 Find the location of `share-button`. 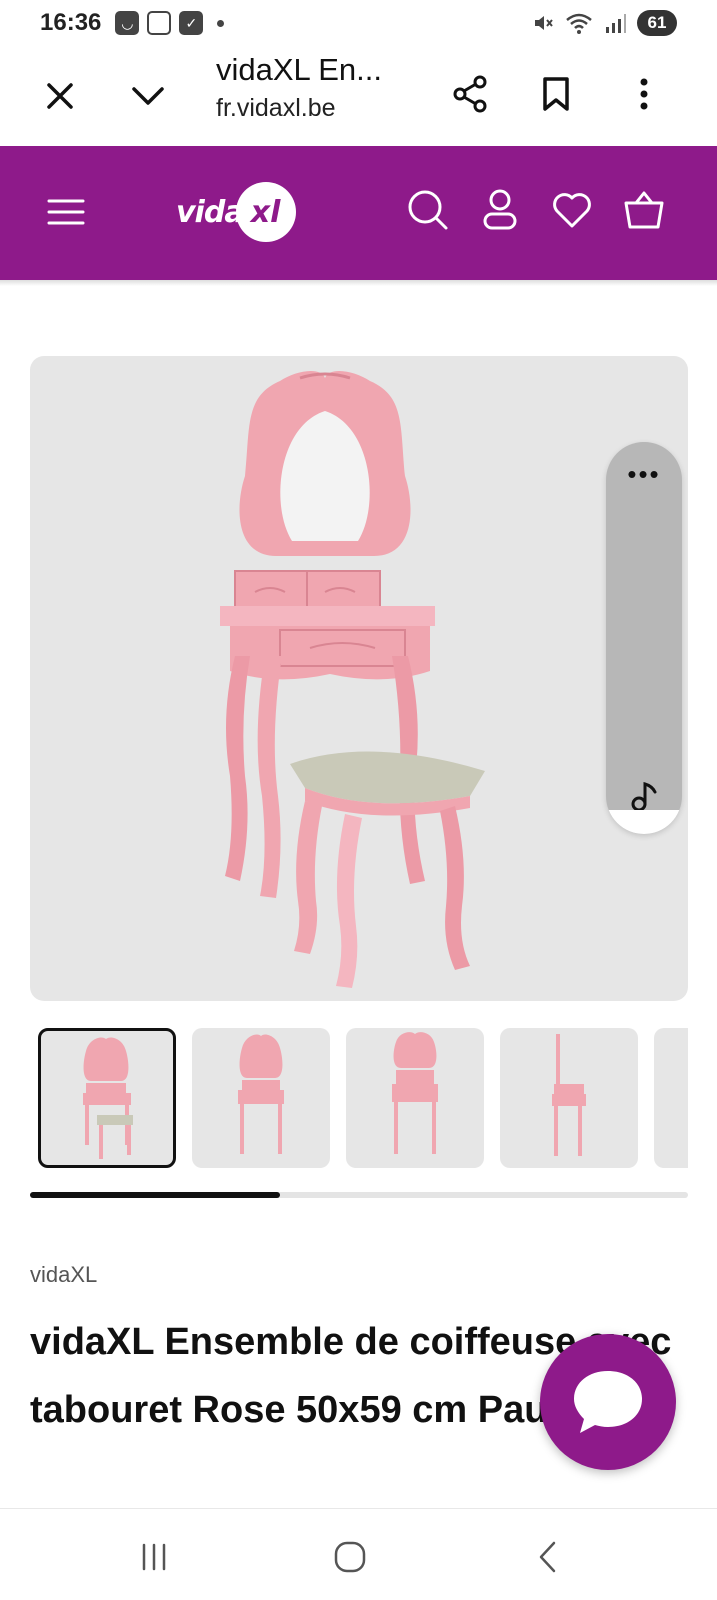

share-button is located at coordinates (470, 94).